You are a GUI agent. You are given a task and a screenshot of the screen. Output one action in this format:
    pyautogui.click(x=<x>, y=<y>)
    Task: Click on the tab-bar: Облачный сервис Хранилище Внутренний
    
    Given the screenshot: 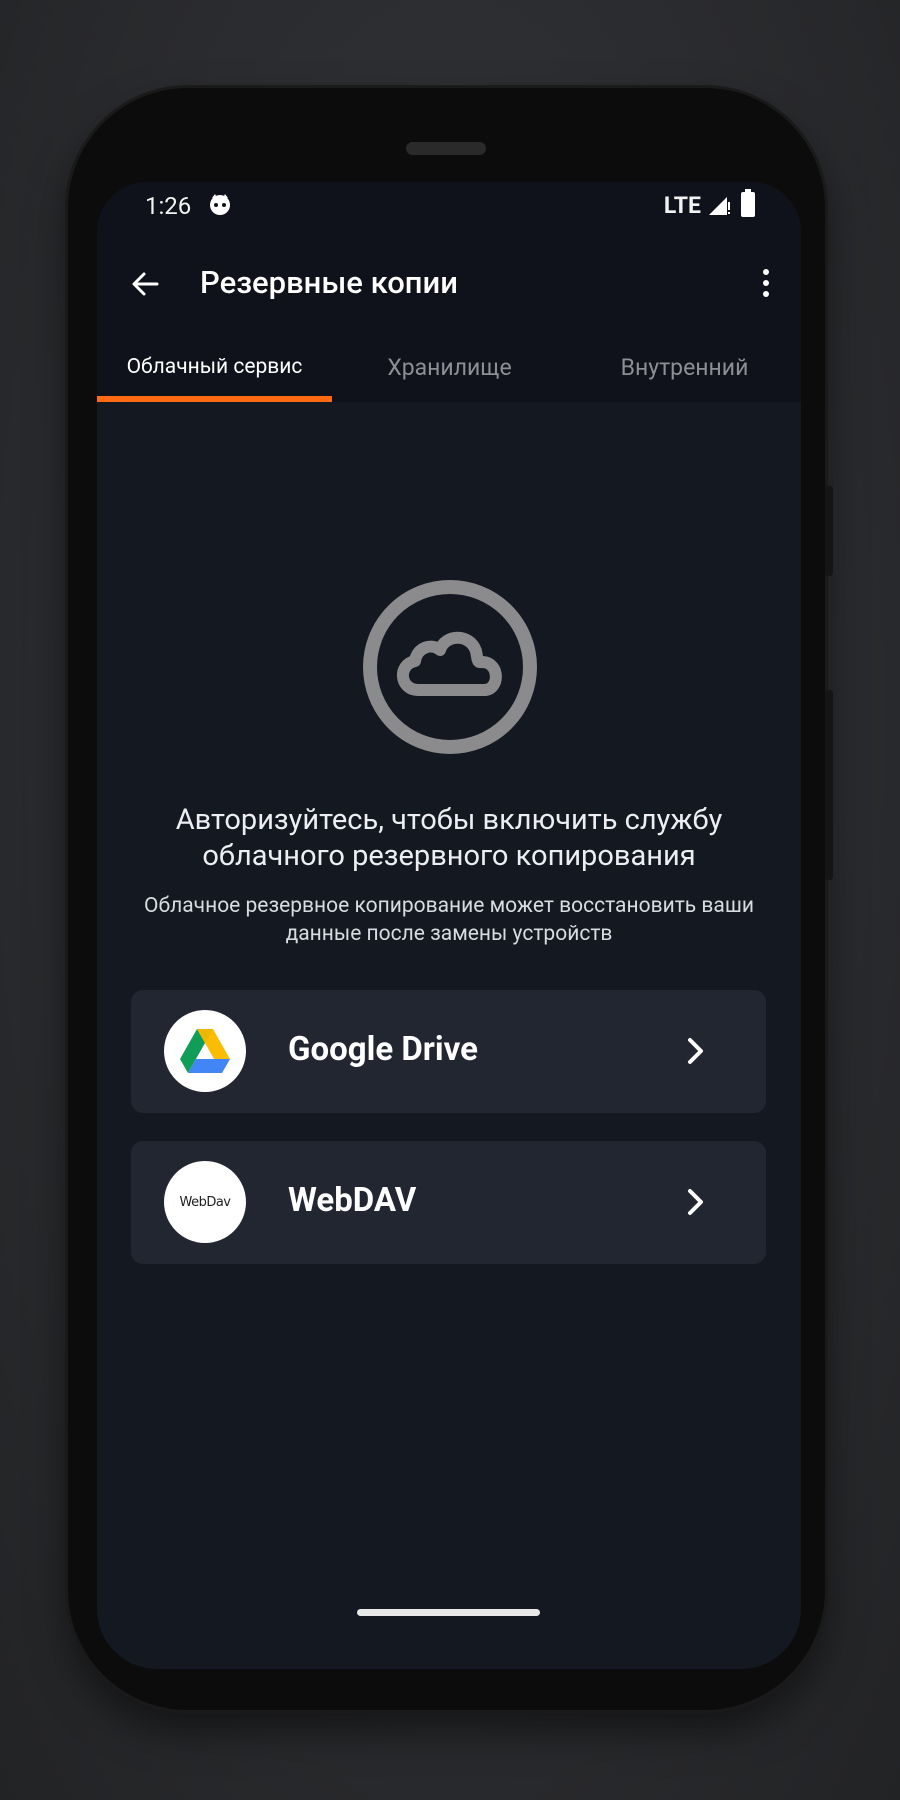 What is the action you would take?
    pyautogui.click(x=449, y=367)
    